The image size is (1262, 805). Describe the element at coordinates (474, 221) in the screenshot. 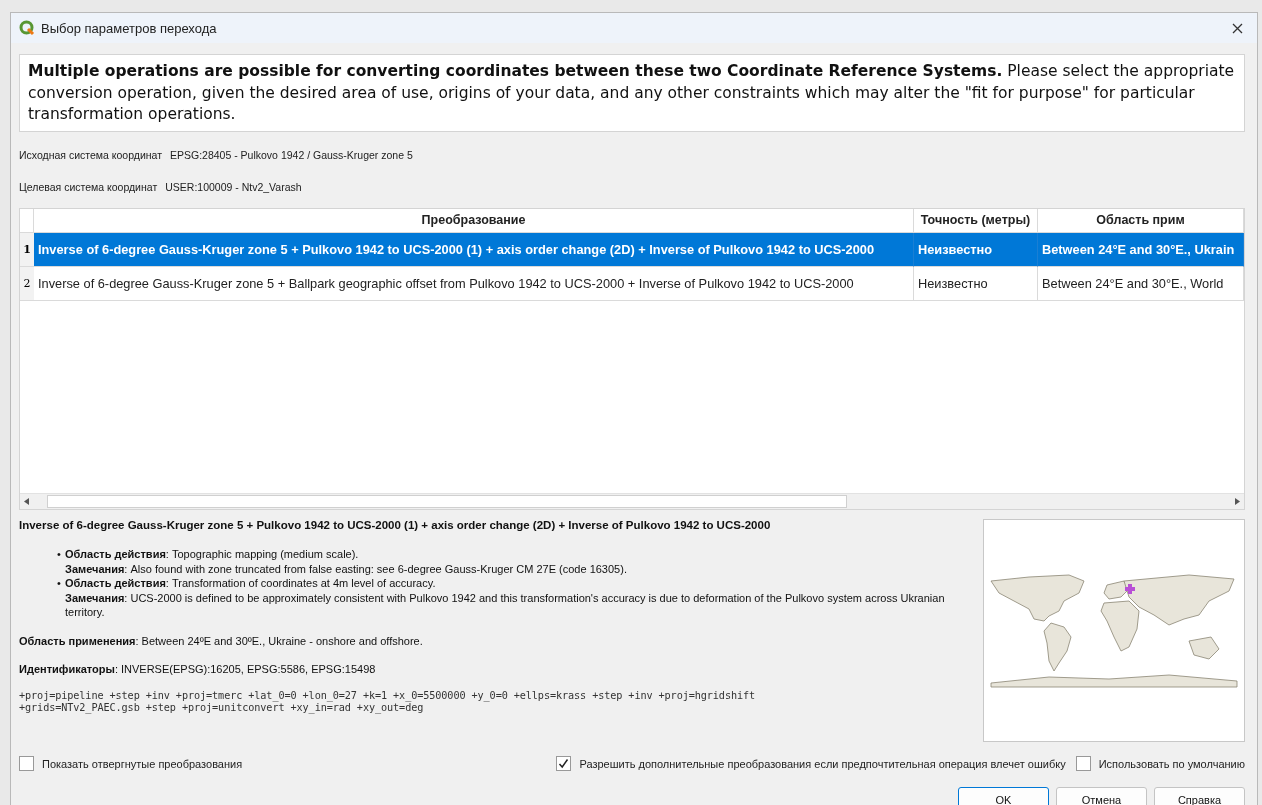

I see `column-header: Преобразование` at that location.